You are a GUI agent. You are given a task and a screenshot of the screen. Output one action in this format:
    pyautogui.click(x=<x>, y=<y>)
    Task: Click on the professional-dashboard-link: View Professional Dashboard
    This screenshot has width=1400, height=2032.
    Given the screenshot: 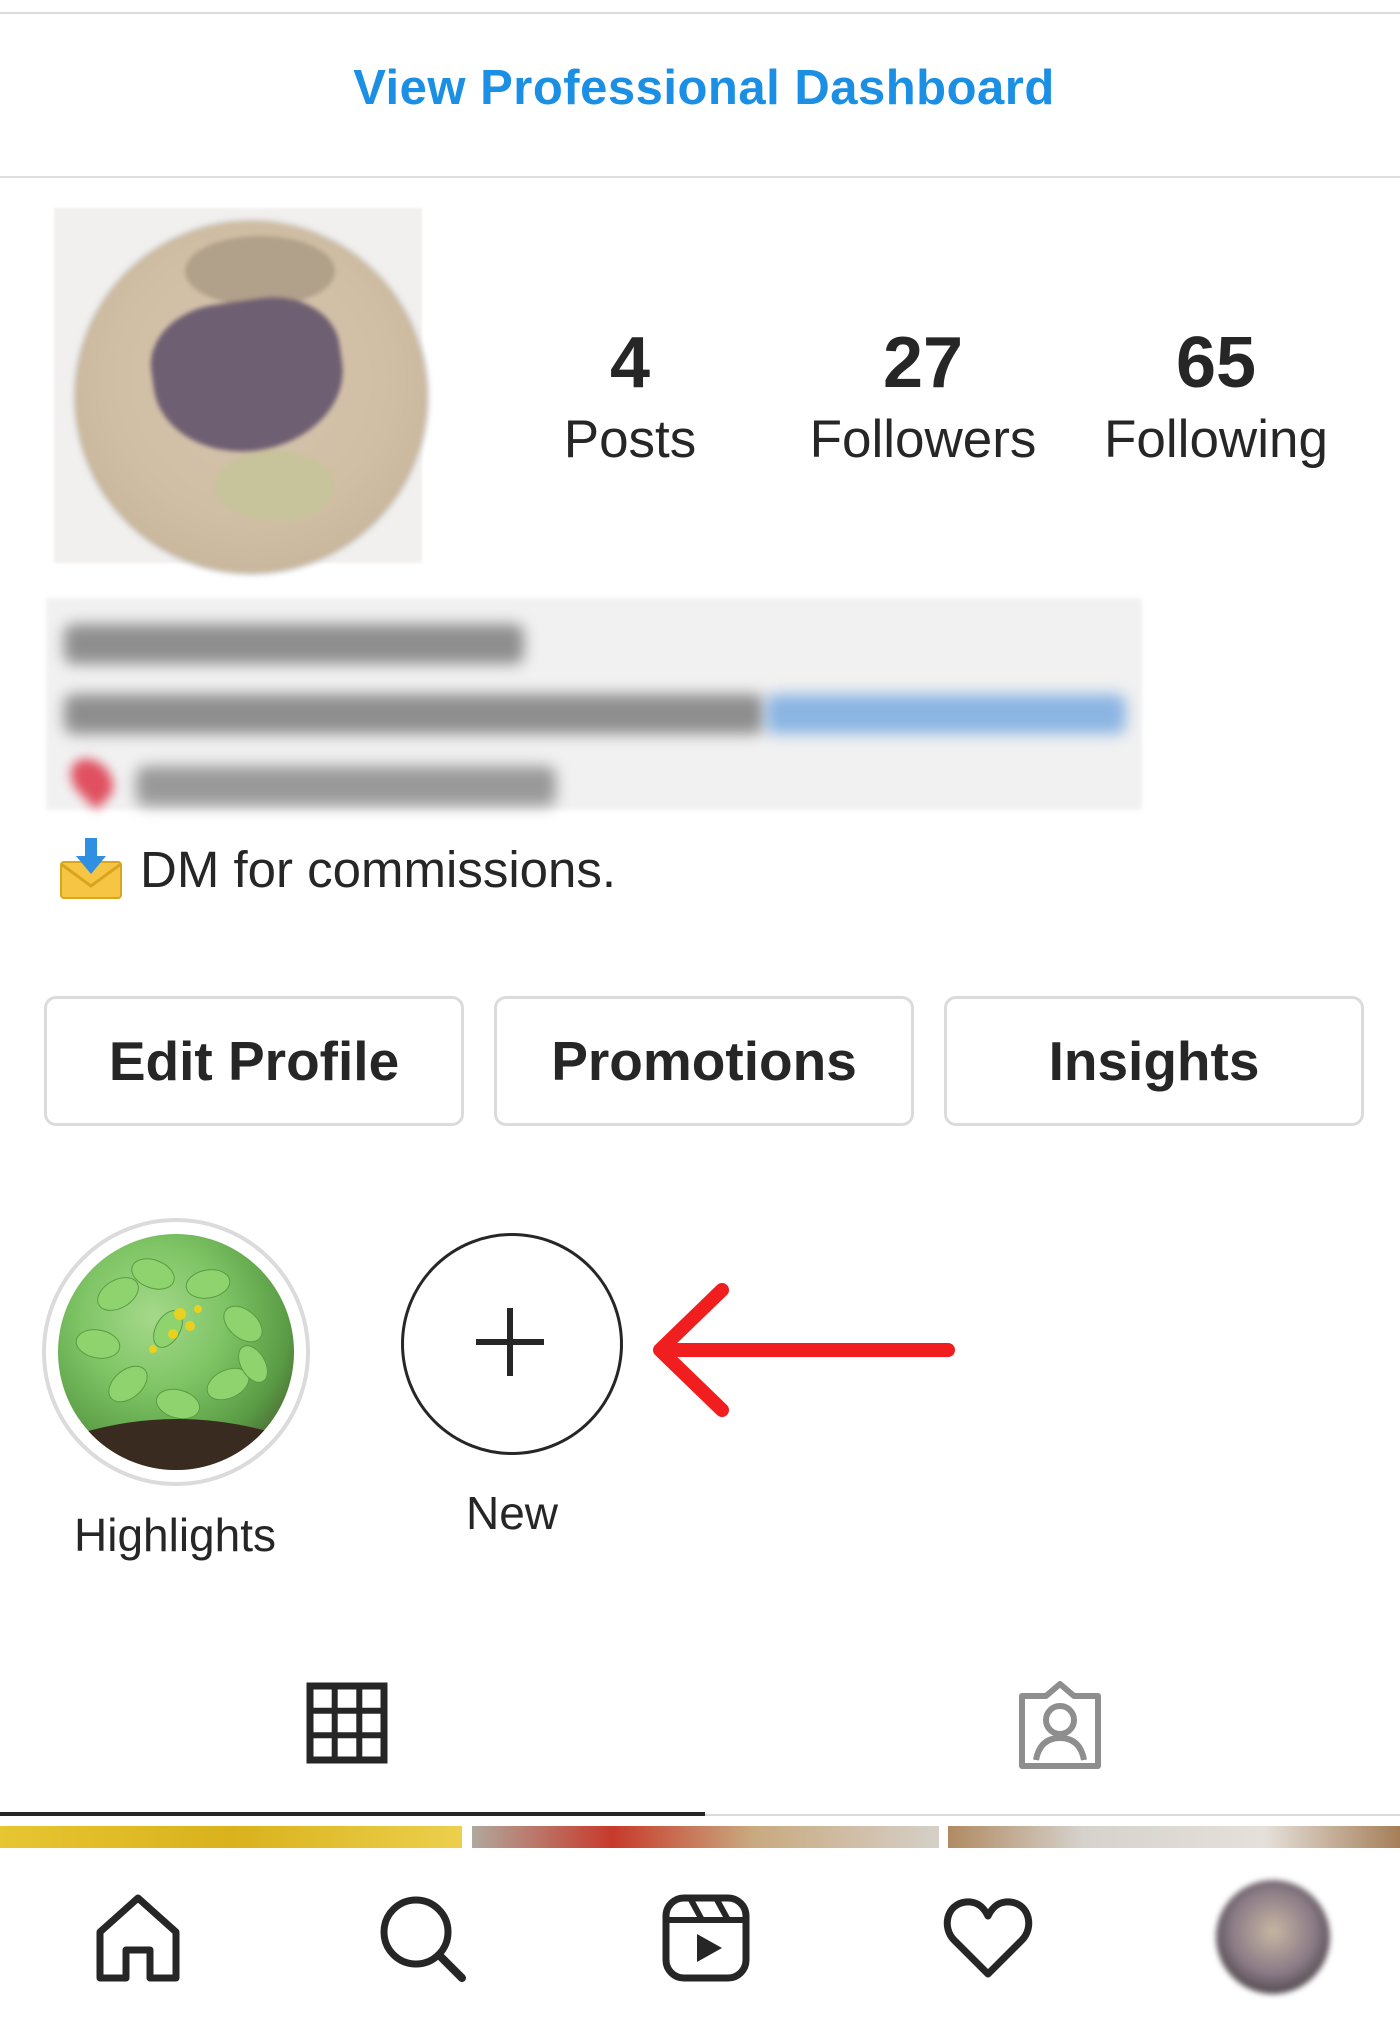 What is the action you would take?
    pyautogui.click(x=700, y=88)
    